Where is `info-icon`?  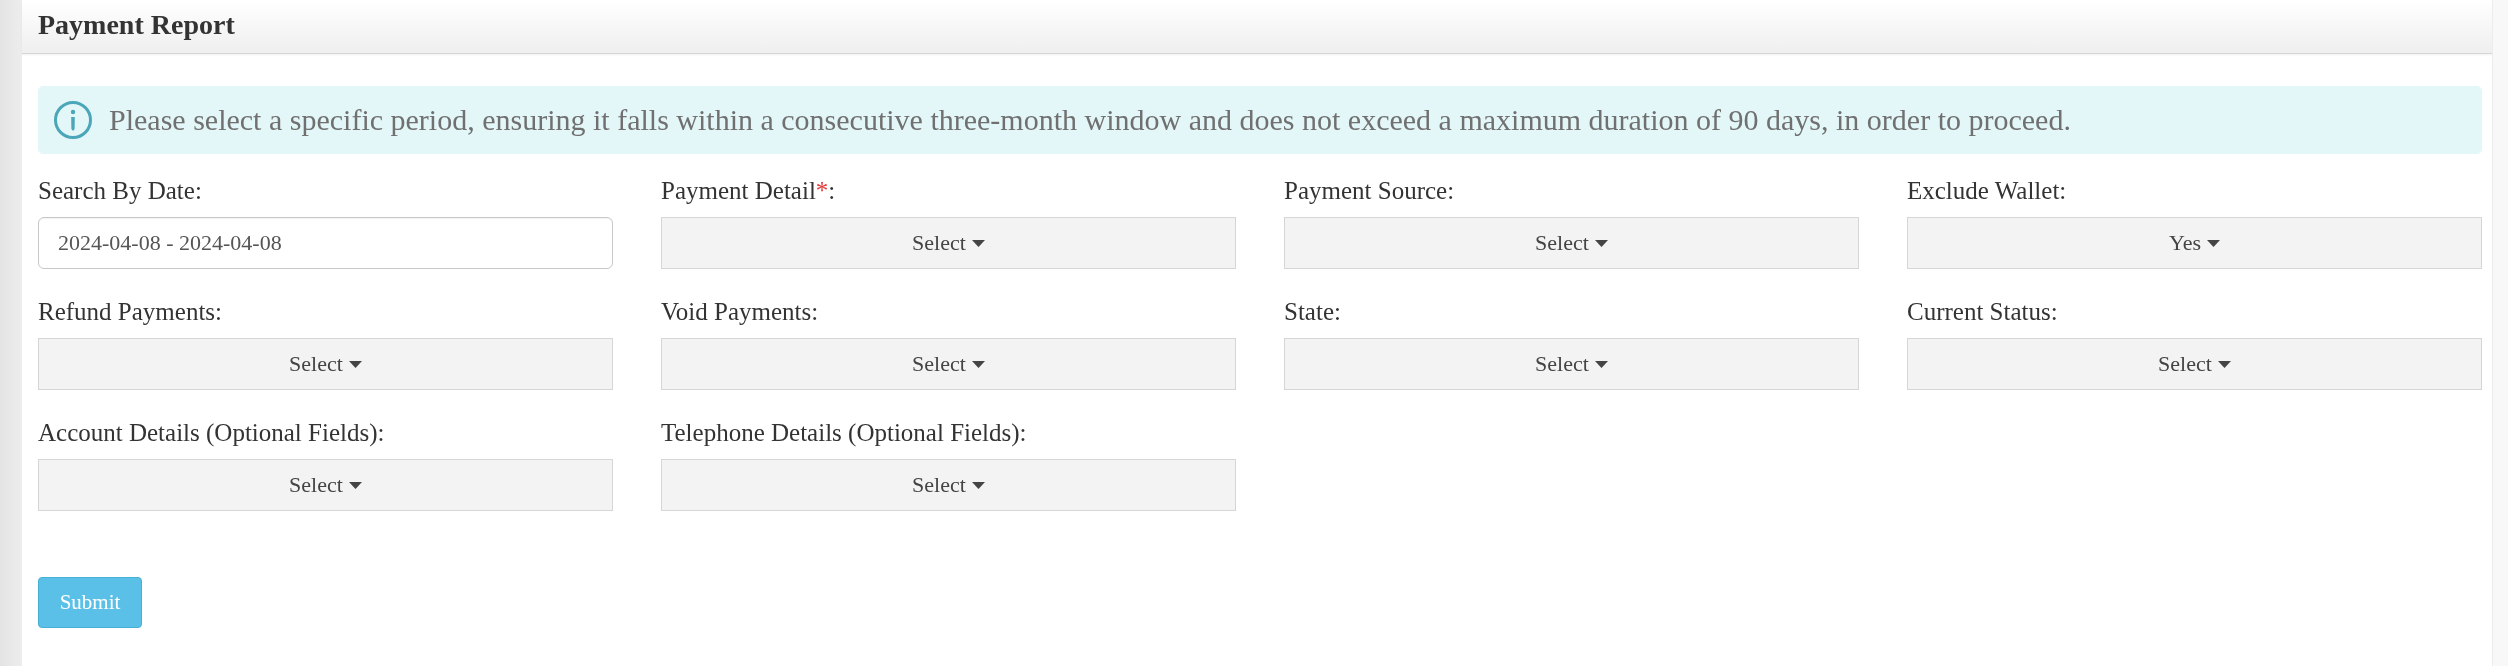
info-icon is located at coordinates (73, 120).